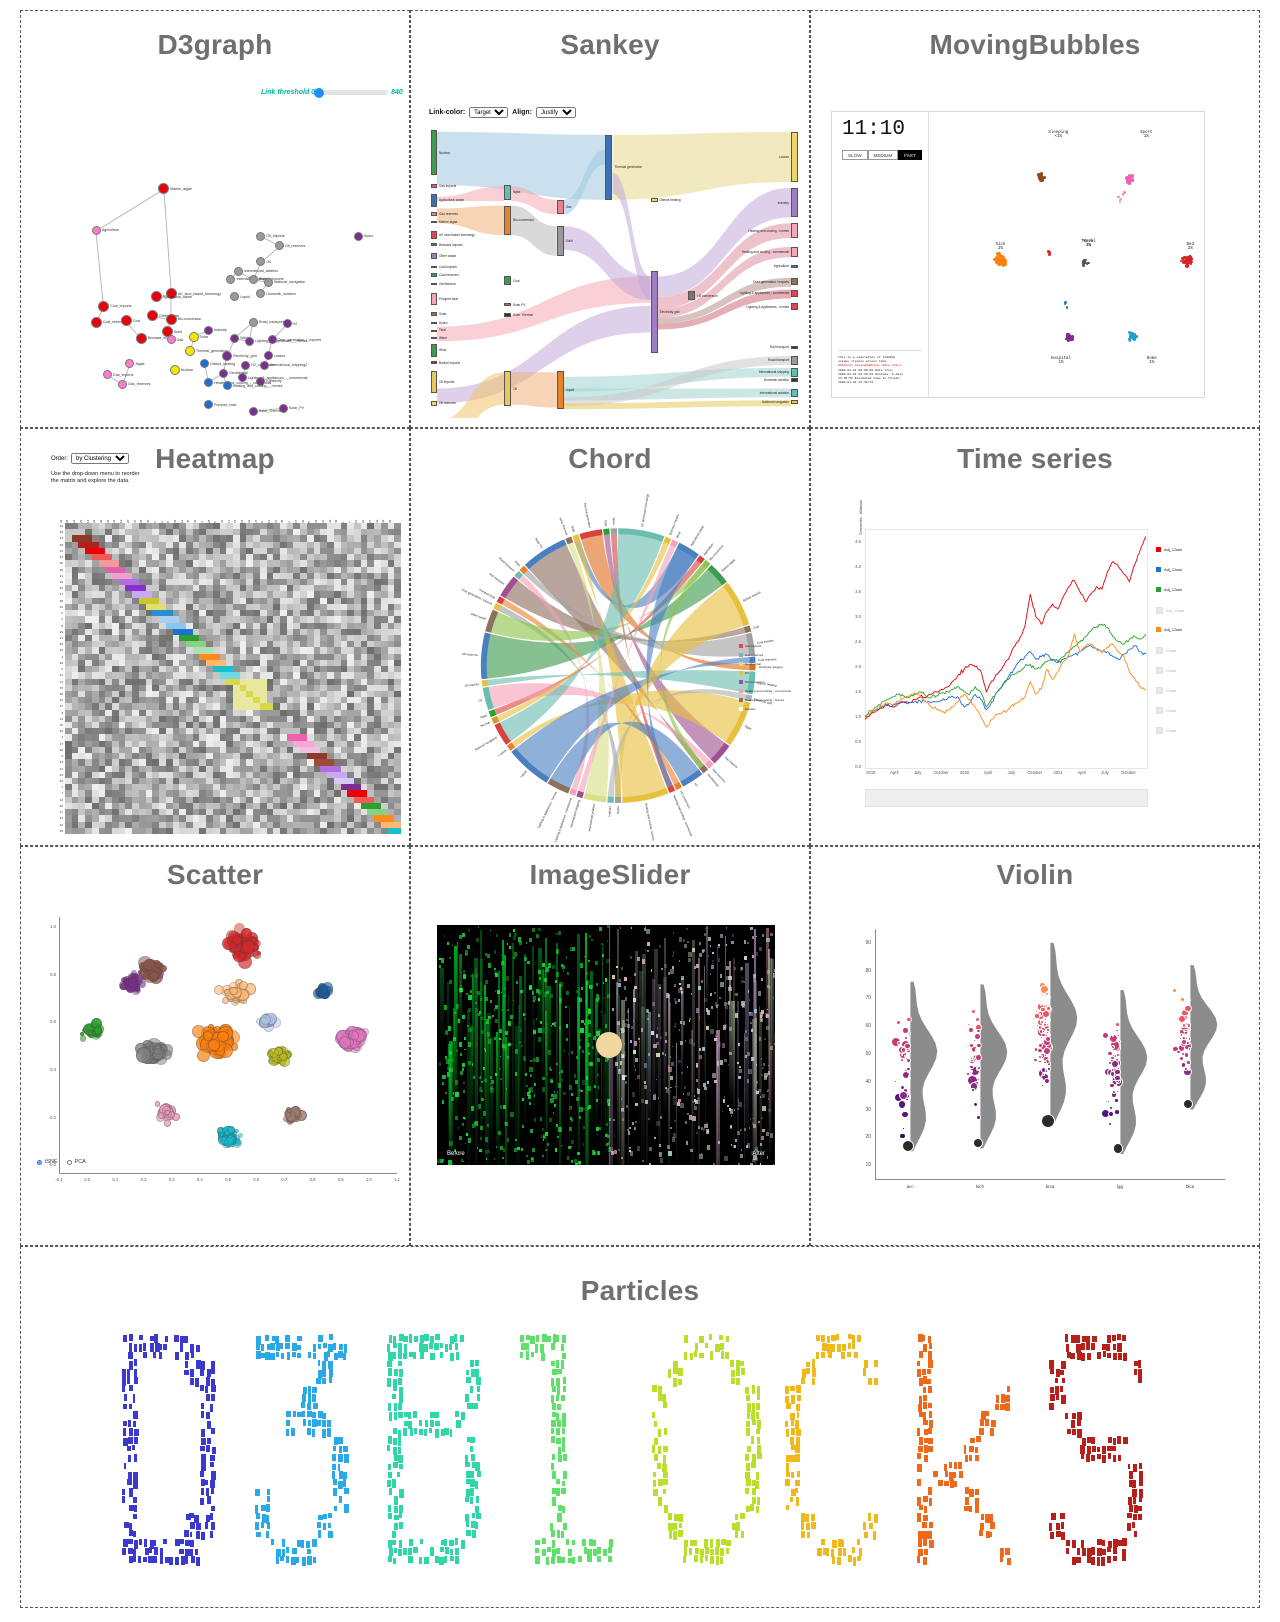 The image size is (1280, 1622). Describe the element at coordinates (556, 112) in the screenshot. I see `align-select: Justify` at that location.